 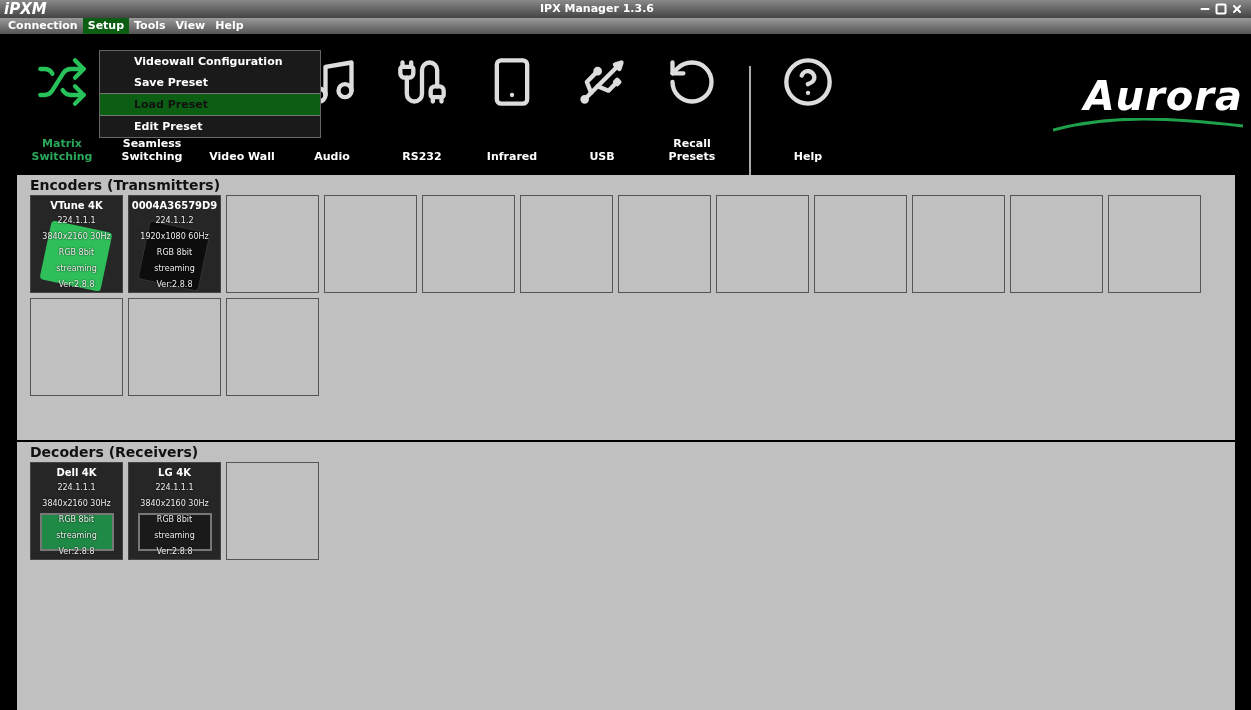 What do you see at coordinates (76, 206) in the screenshot?
I see `device-name: VTune 4K` at bounding box center [76, 206].